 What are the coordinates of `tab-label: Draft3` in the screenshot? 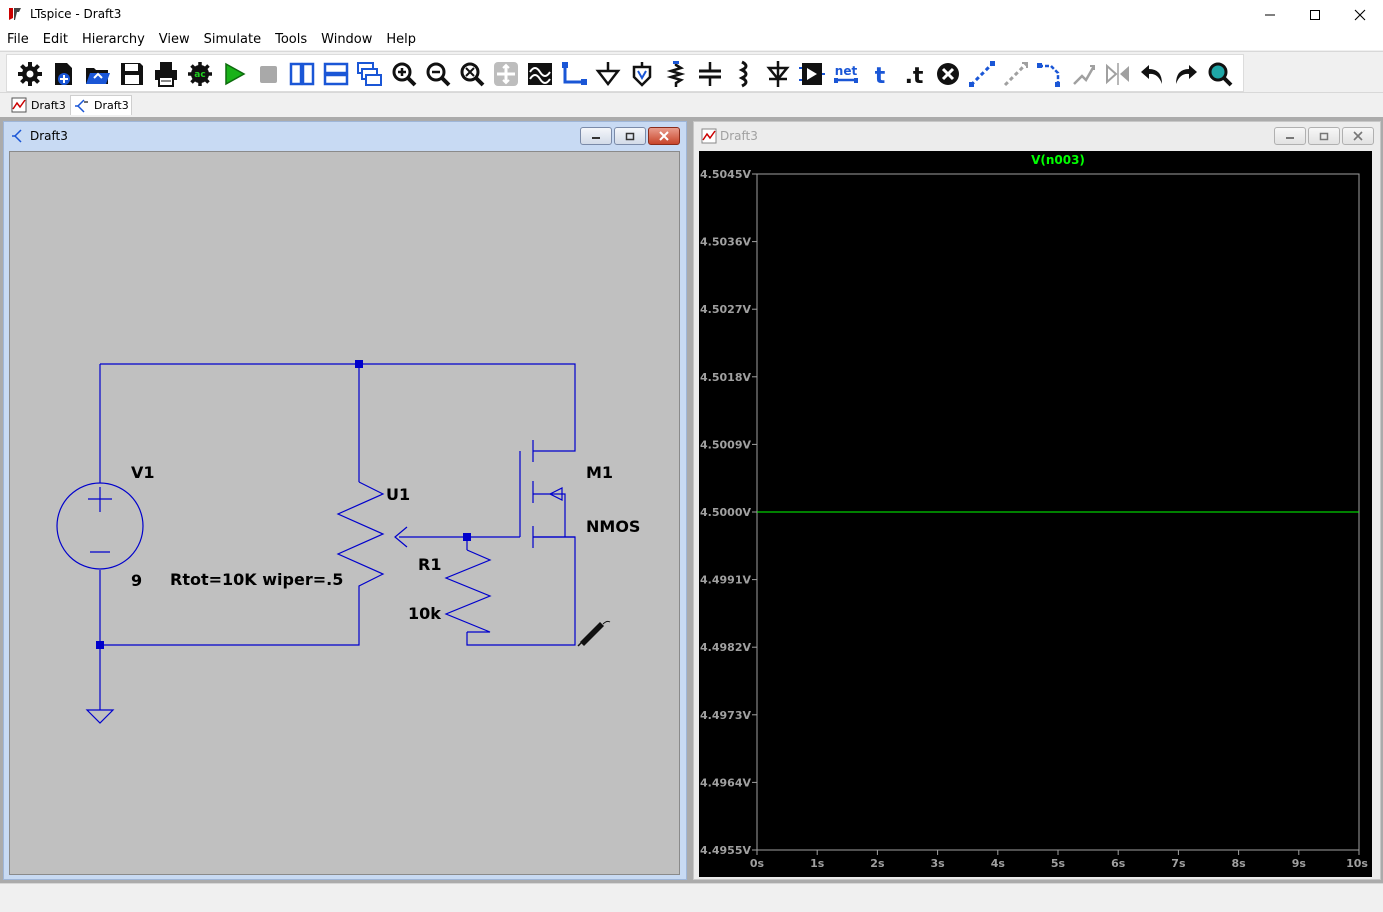 It's located at (111, 105).